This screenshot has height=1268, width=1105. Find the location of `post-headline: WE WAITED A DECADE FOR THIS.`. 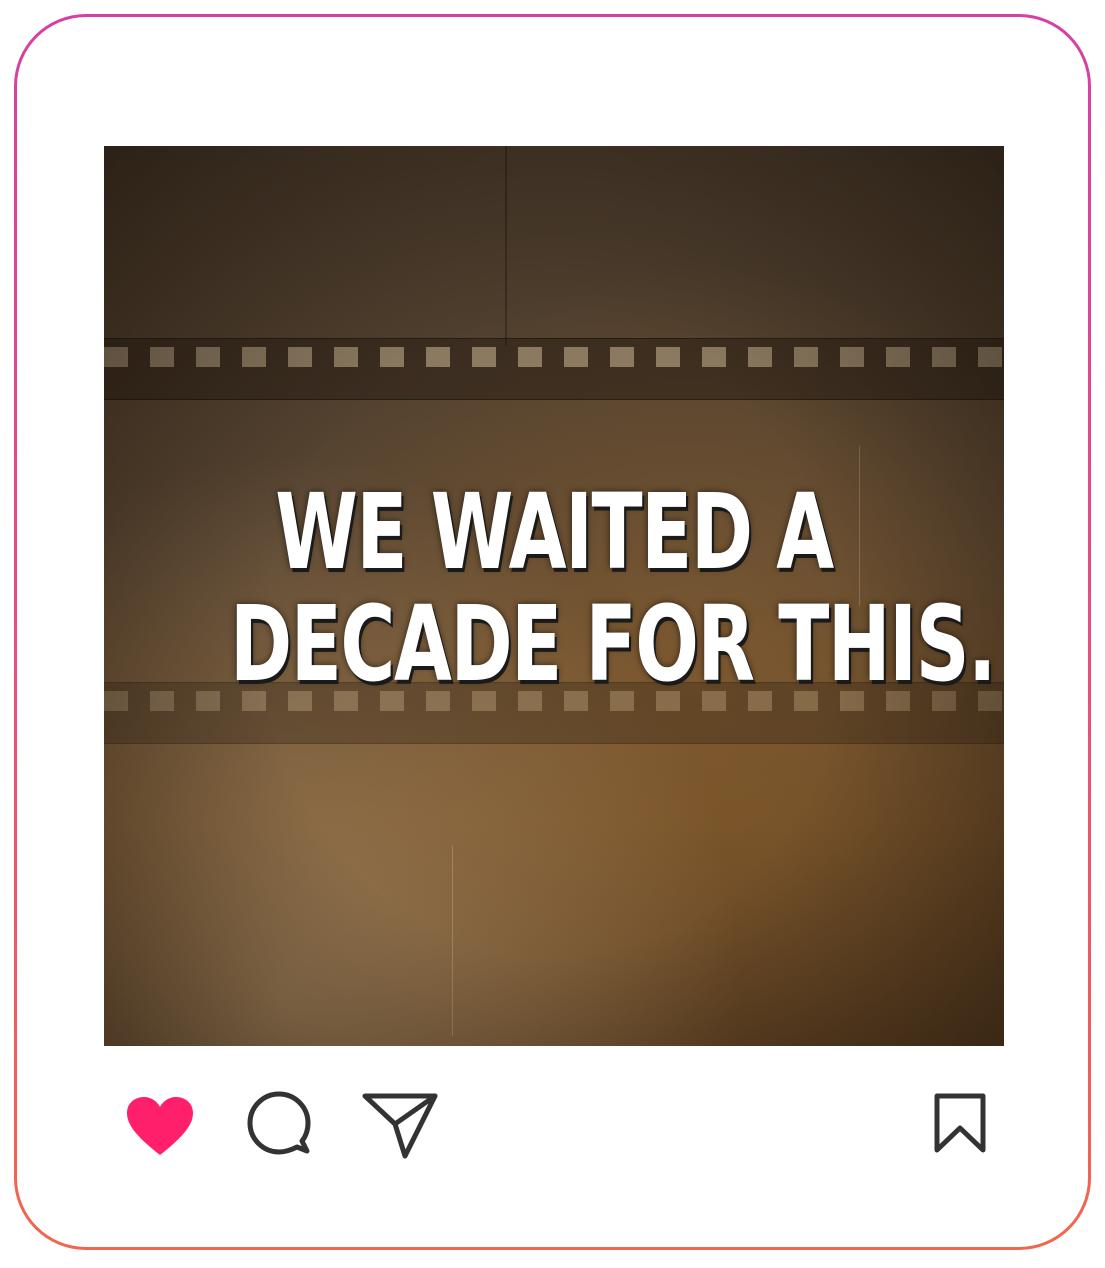

post-headline: WE WAITED A DECADE FOR THIS. is located at coordinates (613, 588).